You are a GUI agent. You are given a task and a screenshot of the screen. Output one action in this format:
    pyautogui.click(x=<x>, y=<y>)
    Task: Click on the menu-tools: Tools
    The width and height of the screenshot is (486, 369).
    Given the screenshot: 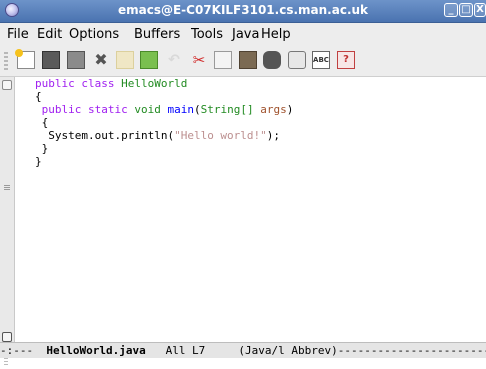 What is the action you would take?
    pyautogui.click(x=207, y=34)
    